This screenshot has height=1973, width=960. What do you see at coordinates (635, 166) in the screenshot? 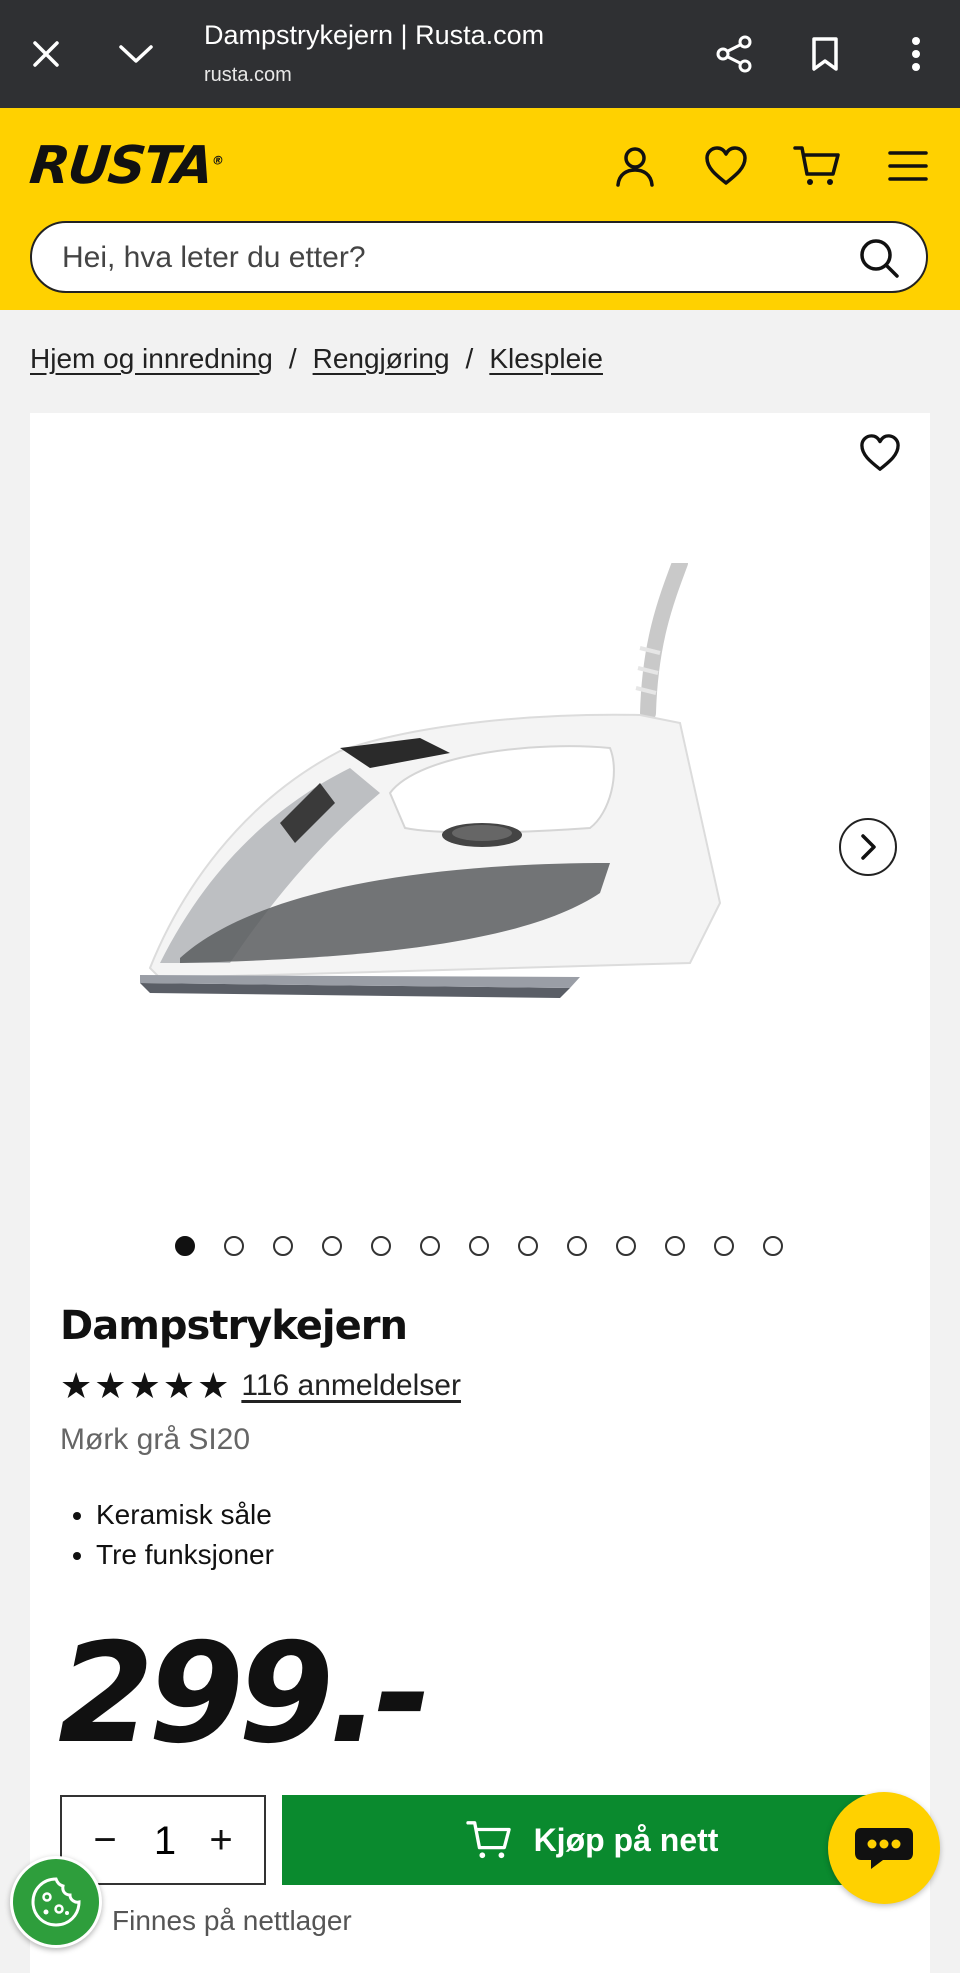
I see `user-icon` at bounding box center [635, 166].